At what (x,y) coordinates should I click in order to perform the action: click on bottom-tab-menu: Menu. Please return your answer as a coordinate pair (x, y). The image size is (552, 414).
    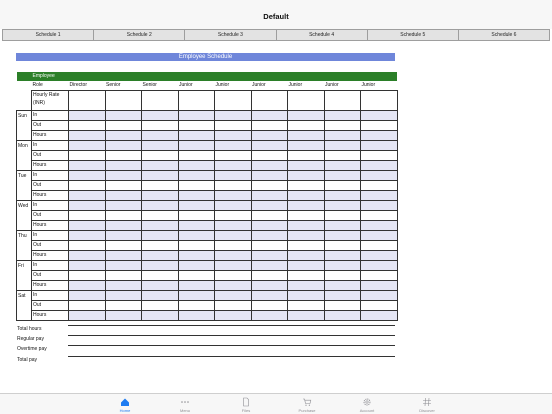
    Looking at the image, I should click on (185, 404).